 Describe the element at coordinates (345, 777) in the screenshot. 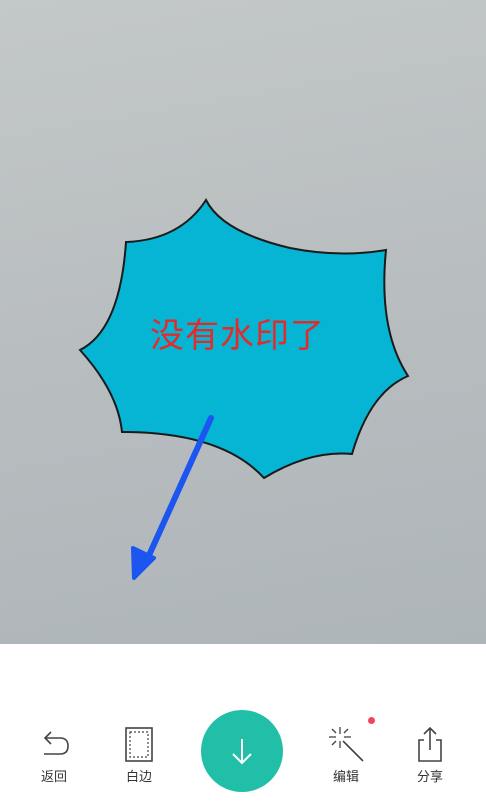

I see `edit-label: 编辑` at that location.